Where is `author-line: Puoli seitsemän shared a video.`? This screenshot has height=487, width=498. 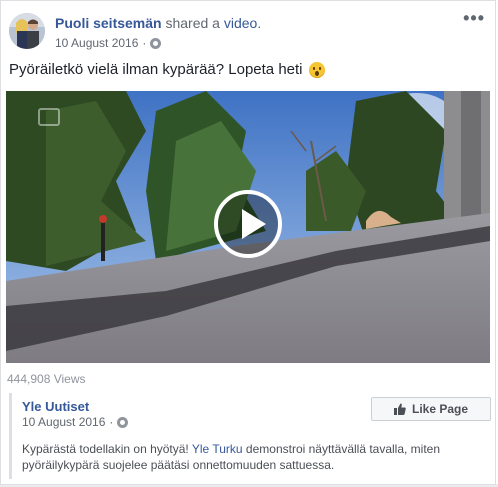
author-line: Puoli seitsemän shared a video. is located at coordinates (158, 23).